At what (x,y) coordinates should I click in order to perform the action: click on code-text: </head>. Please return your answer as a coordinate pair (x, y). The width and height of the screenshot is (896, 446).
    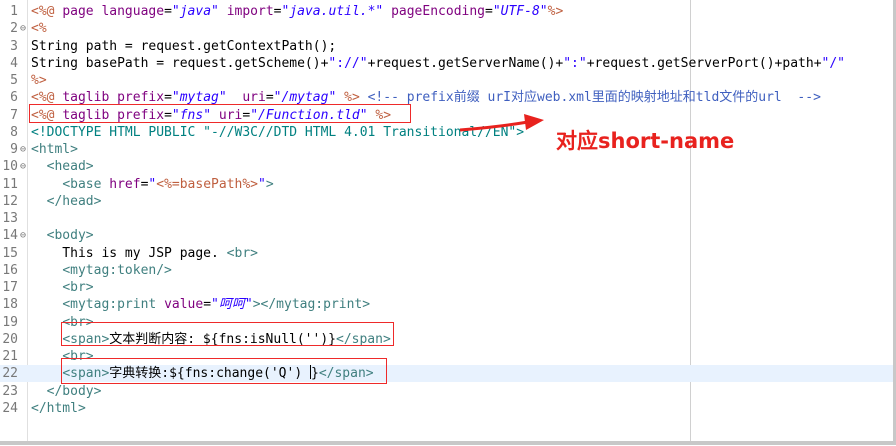
    Looking at the image, I should click on (66, 201).